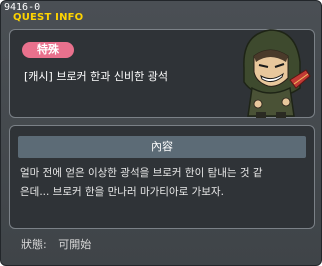 The height and width of the screenshot is (266, 322). I want to click on content-header: 內容, so click(162, 147).